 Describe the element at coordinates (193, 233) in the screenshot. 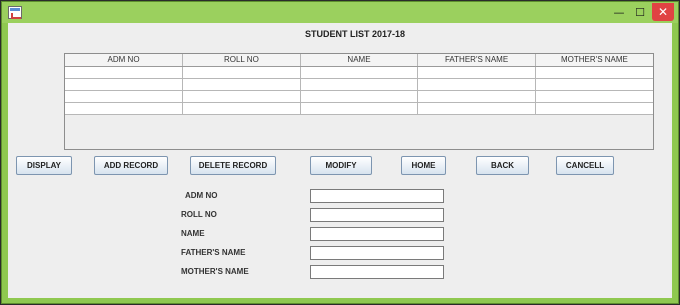

I see `name-label: NAME` at that location.